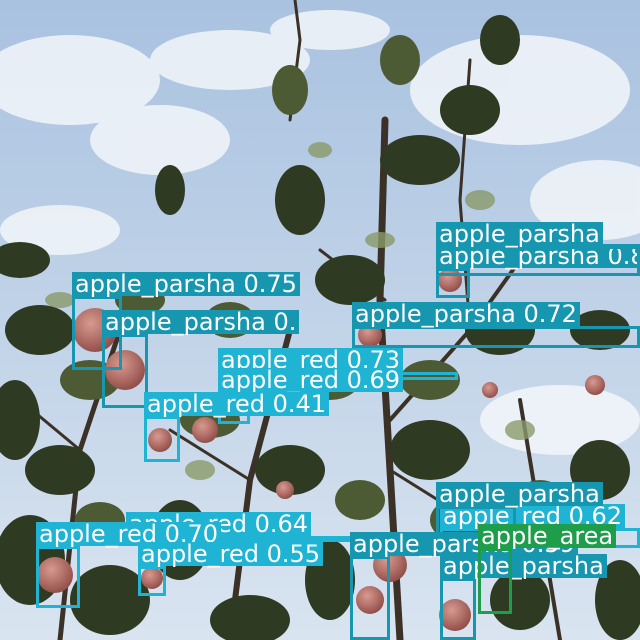 The width and height of the screenshot is (640, 640). Describe the element at coordinates (547, 536) in the screenshot. I see `detection-label: apple_area` at that location.